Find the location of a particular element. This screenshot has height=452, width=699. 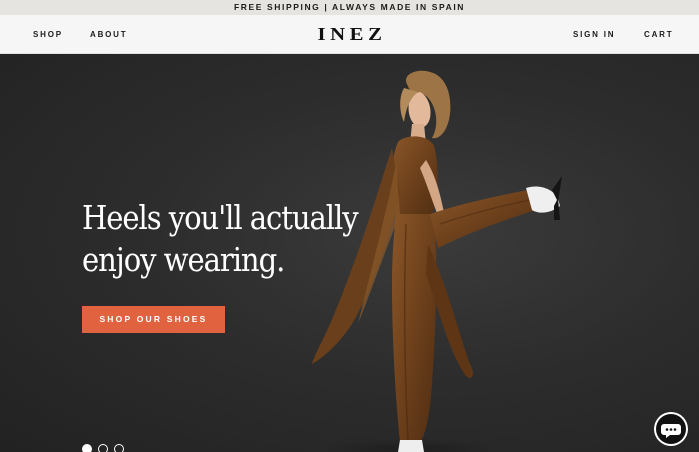

brand-logo: INEZ is located at coordinates (352, 34).